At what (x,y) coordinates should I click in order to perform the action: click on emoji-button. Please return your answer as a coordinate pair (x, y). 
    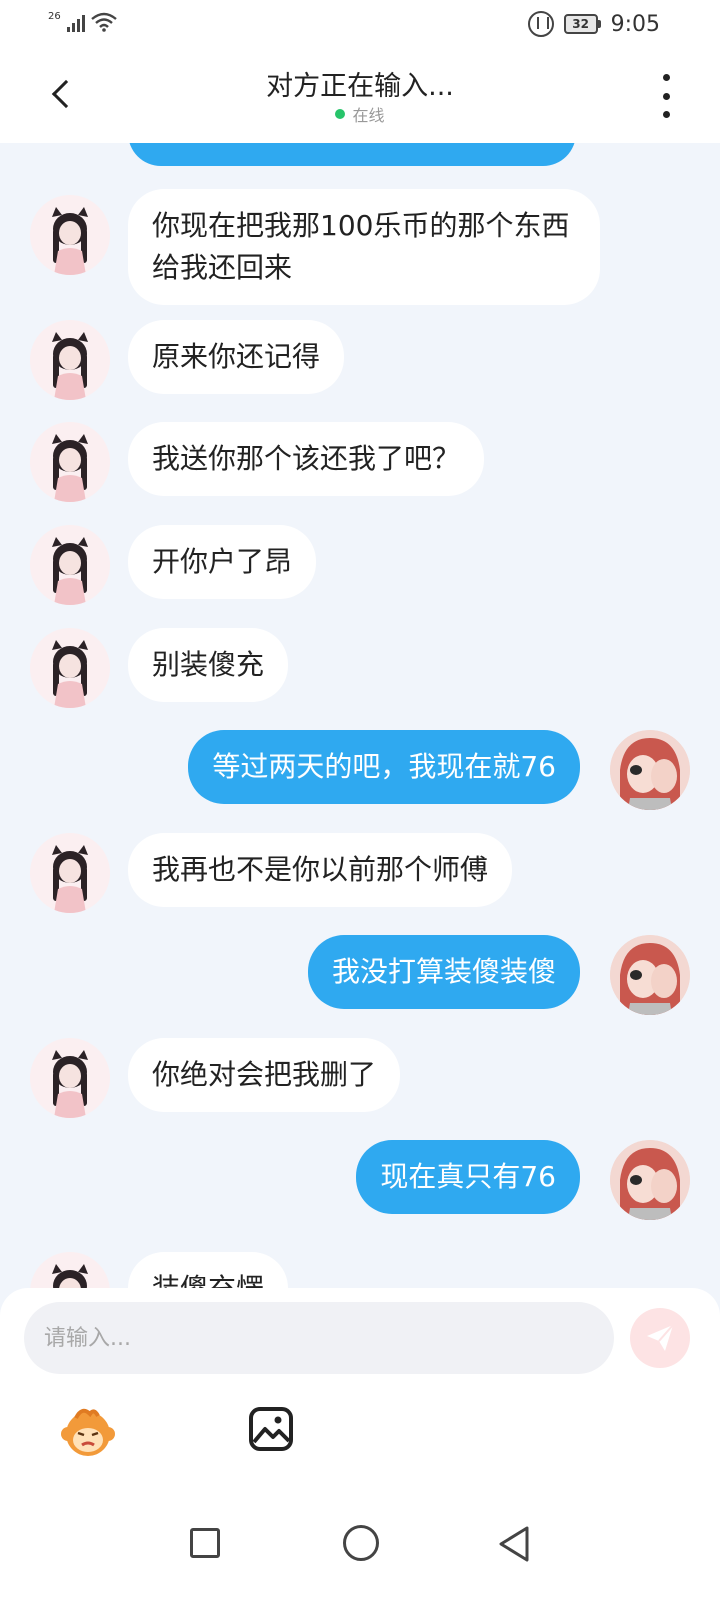
    Looking at the image, I should click on (88, 1433).